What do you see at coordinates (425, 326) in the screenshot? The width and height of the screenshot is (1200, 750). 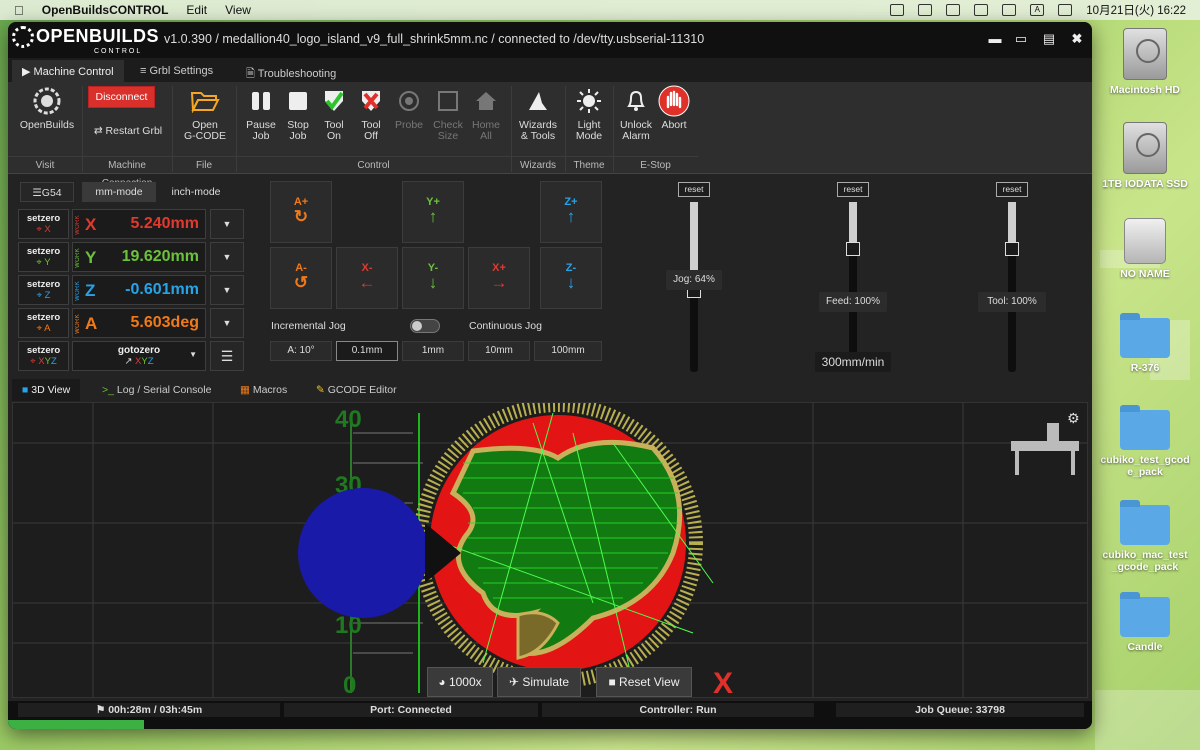 I see `jog-mode-toggle` at bounding box center [425, 326].